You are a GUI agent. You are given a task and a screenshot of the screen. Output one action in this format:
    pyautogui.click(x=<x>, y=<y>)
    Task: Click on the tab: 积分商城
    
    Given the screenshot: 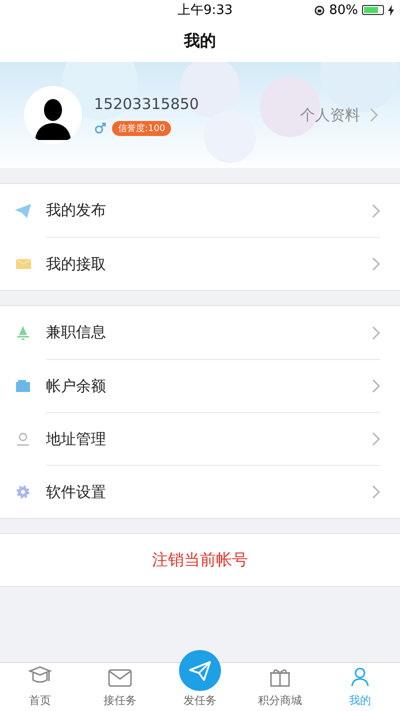 What is the action you would take?
    pyautogui.click(x=280, y=687)
    